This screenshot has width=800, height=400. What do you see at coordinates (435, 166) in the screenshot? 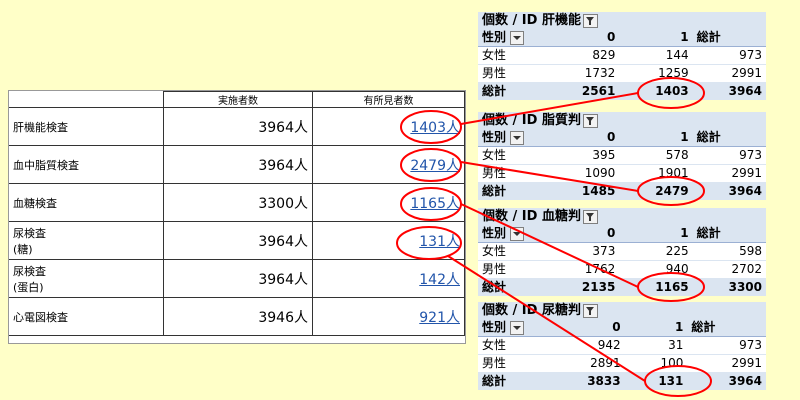
I see `findings-link: 2479人` at bounding box center [435, 166].